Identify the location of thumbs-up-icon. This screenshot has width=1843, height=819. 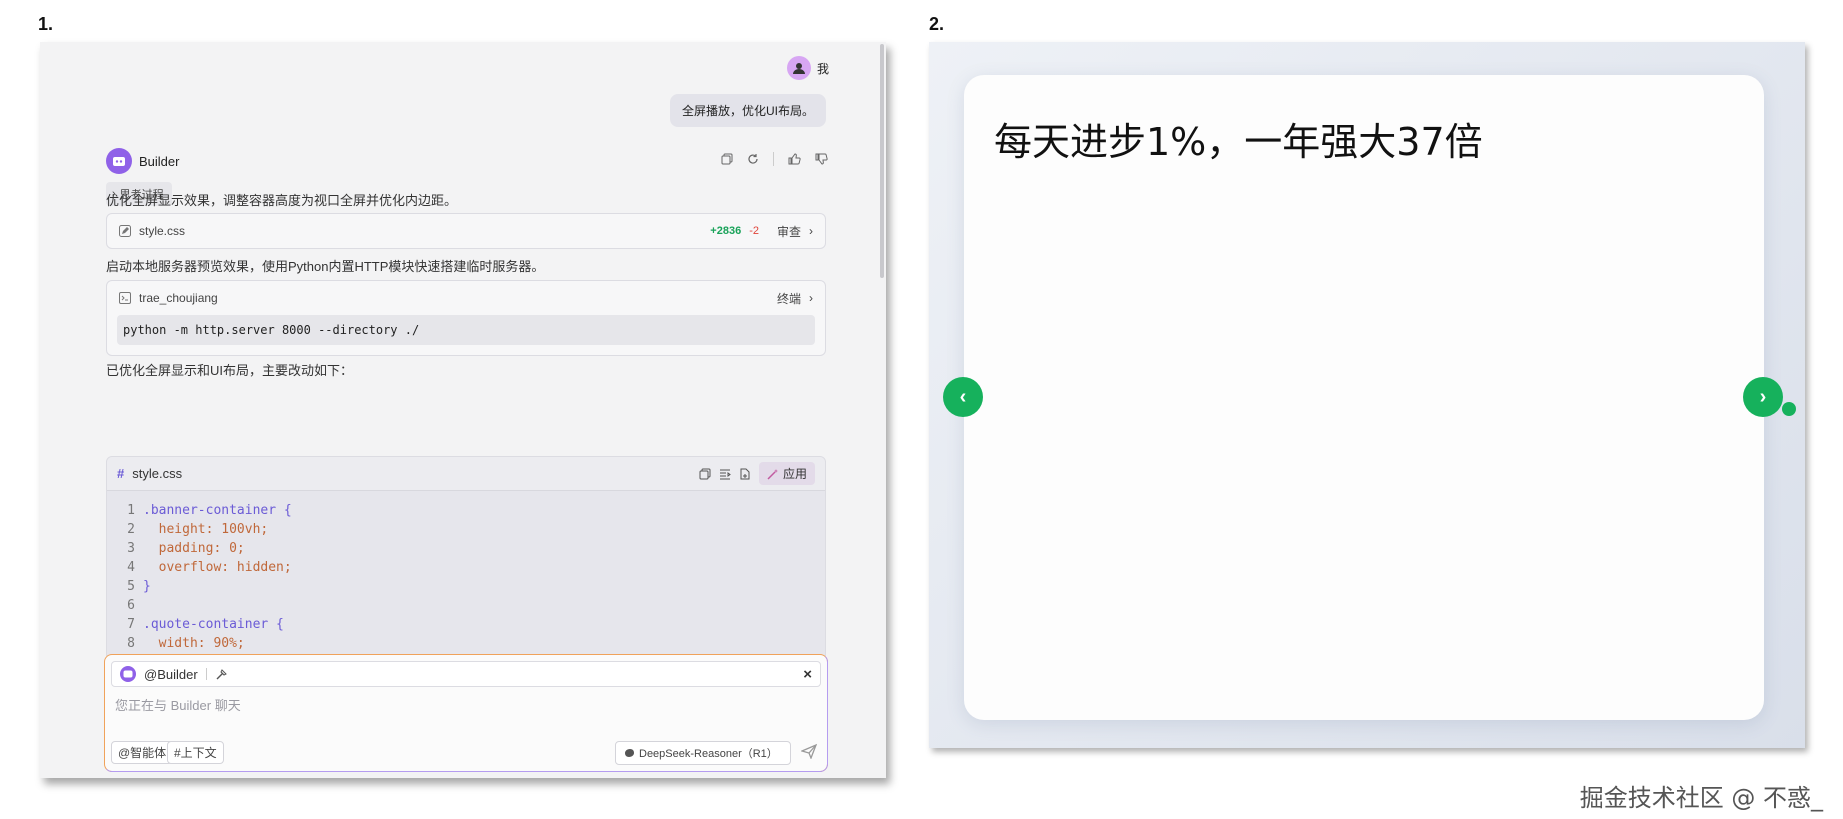
(794, 159).